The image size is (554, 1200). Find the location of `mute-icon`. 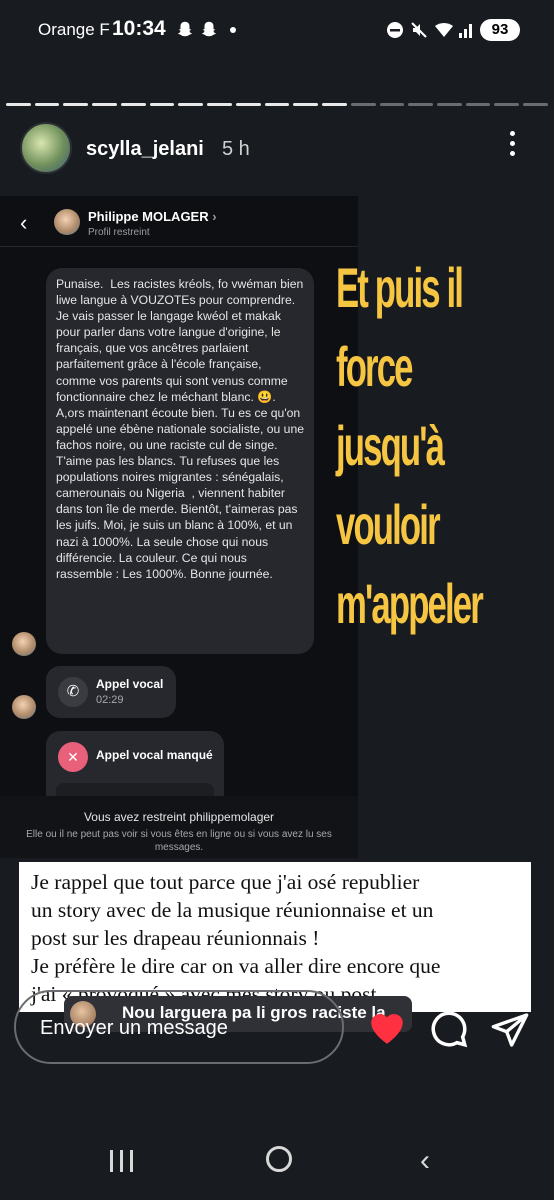

mute-icon is located at coordinates (419, 30).